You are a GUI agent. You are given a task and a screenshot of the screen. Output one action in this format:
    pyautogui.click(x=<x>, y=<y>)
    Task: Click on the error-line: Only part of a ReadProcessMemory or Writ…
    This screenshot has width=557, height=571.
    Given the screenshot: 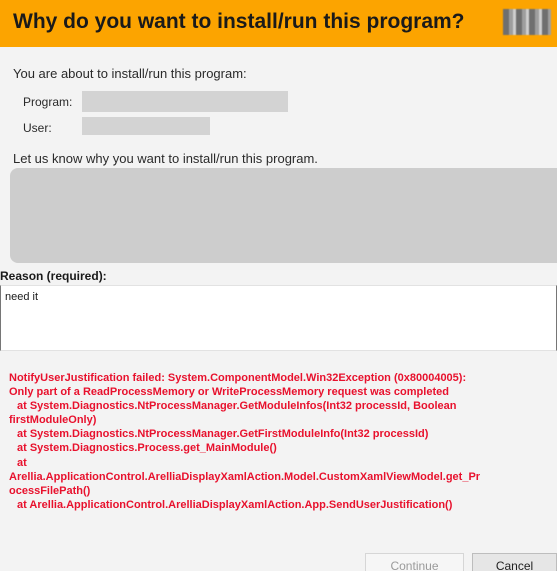 What is the action you would take?
    pyautogui.click(x=229, y=392)
    